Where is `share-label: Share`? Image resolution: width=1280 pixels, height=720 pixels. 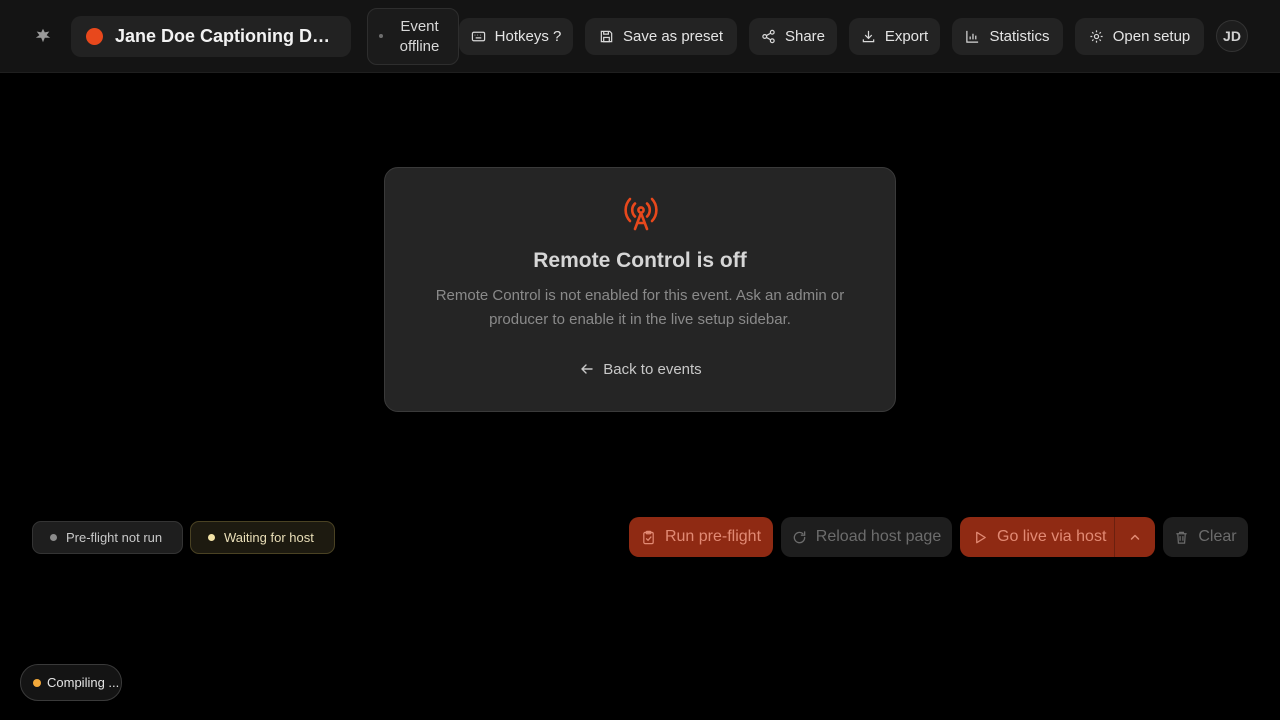
share-label: Share is located at coordinates (805, 36).